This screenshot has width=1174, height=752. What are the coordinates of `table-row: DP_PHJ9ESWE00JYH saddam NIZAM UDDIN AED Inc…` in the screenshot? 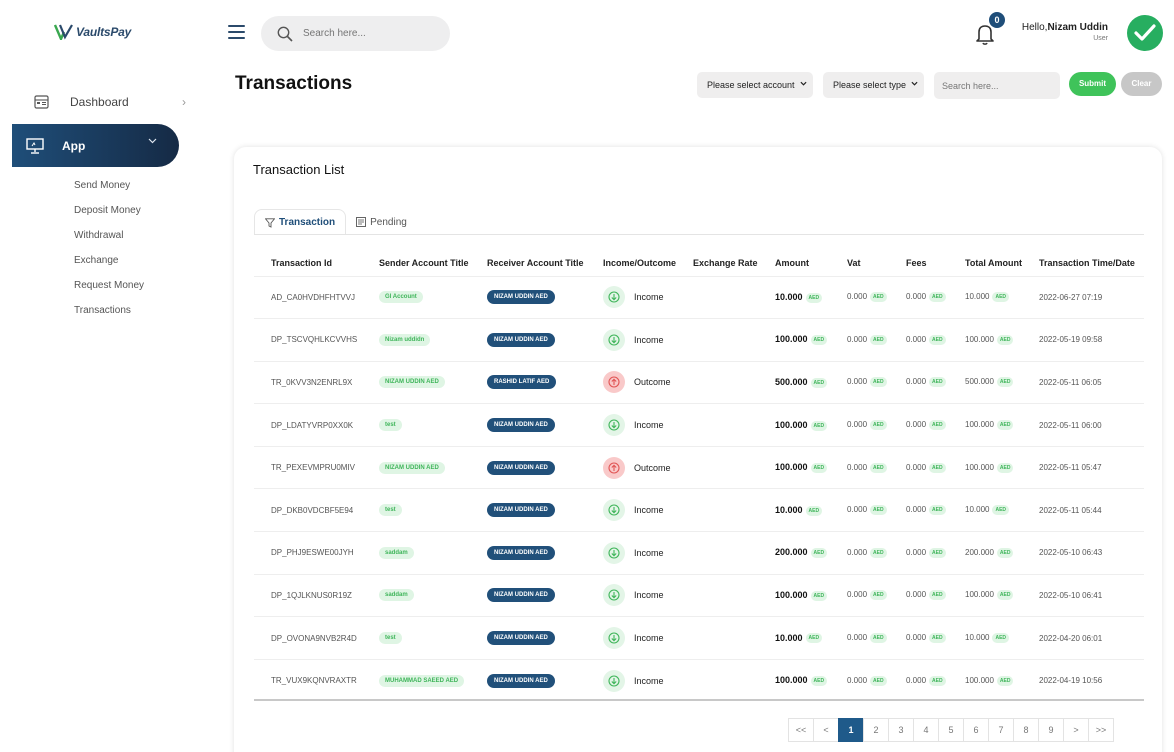 It's located at (699, 553).